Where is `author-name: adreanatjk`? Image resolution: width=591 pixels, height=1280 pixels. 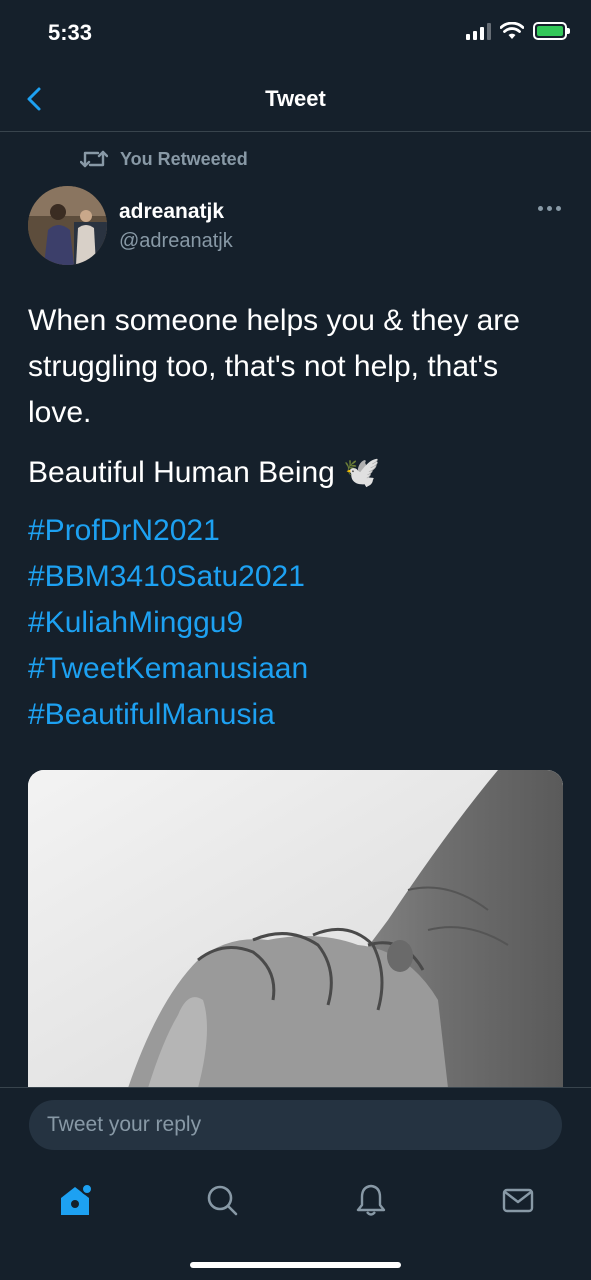
author-name: adreanatjk is located at coordinates (171, 212).